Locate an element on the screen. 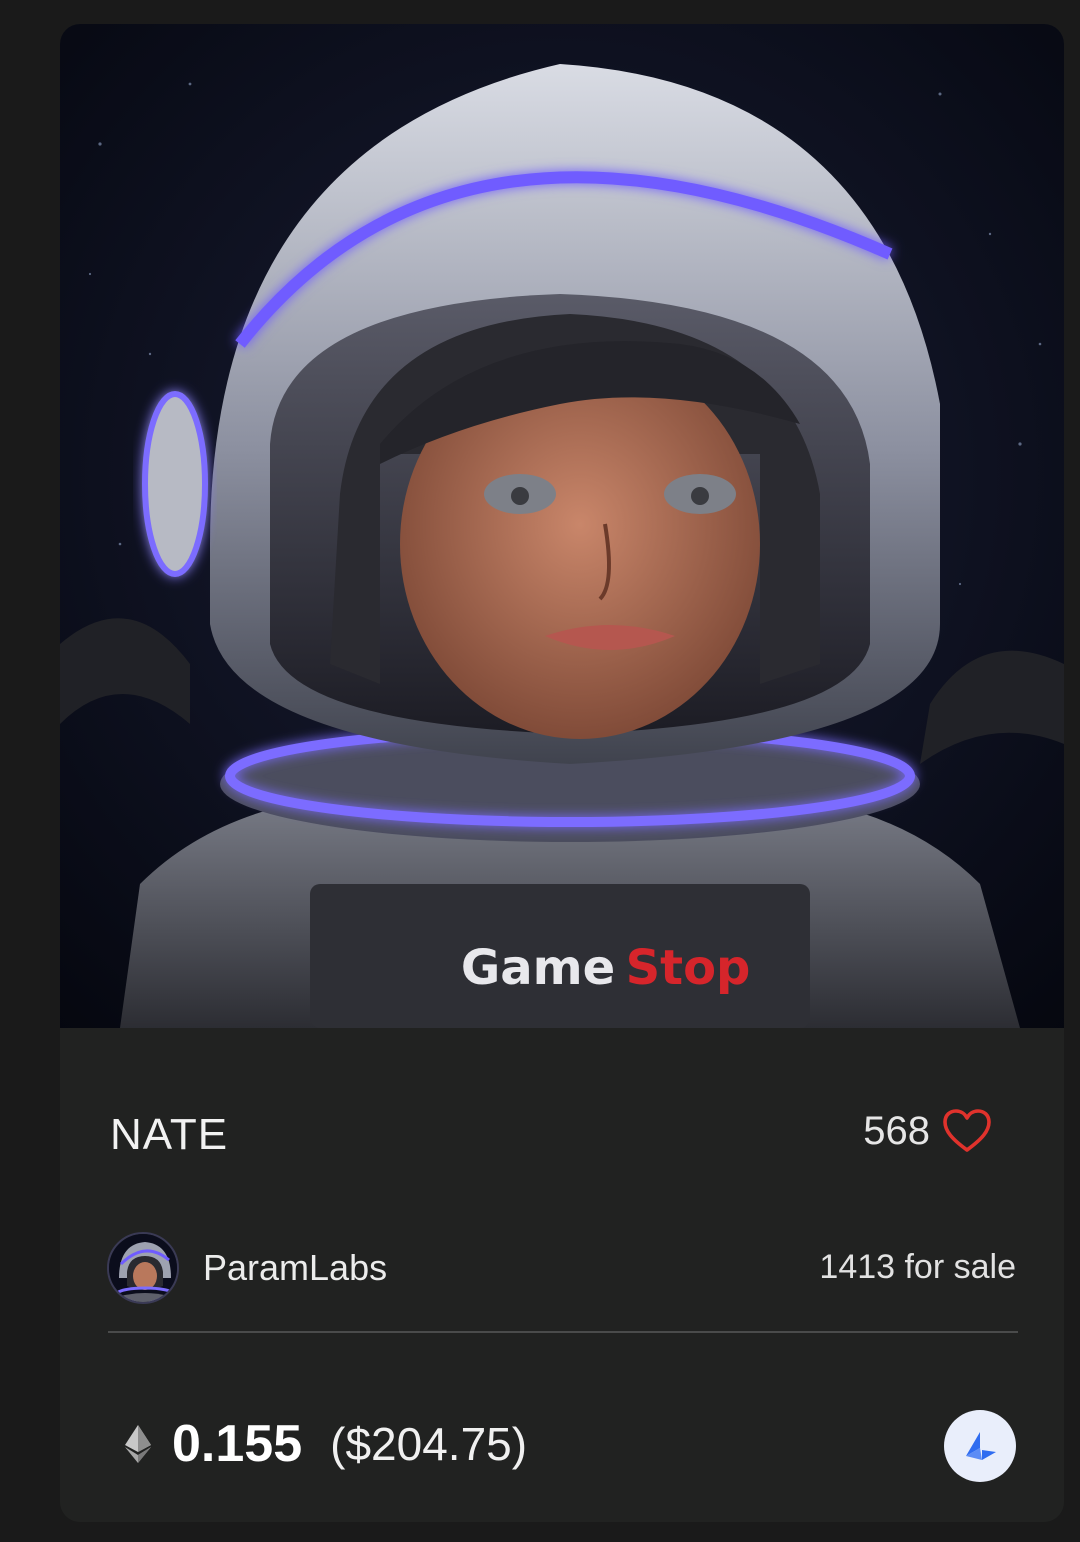 The image size is (1080, 1542). price-eth: 0.155 is located at coordinates (237, 1444).